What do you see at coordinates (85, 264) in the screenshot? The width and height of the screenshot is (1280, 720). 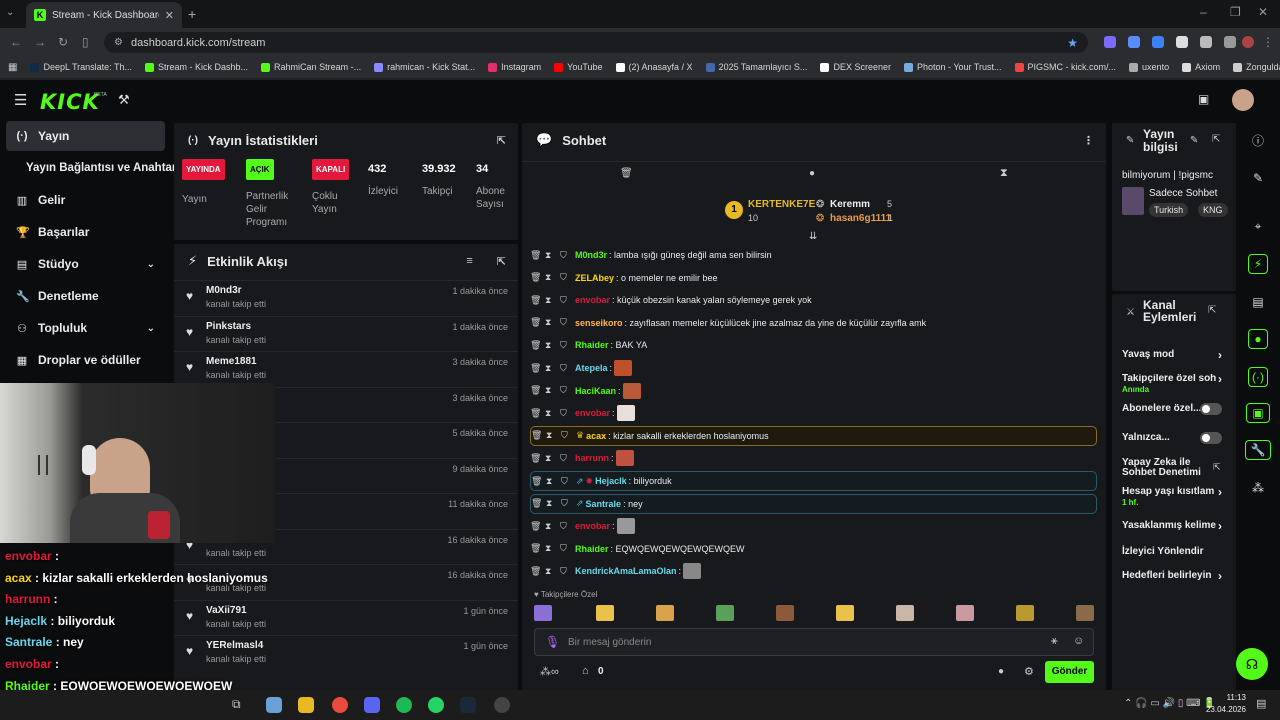 I see `sidebar-item-studio: ▤ Stüdyo ⌄` at bounding box center [85, 264].